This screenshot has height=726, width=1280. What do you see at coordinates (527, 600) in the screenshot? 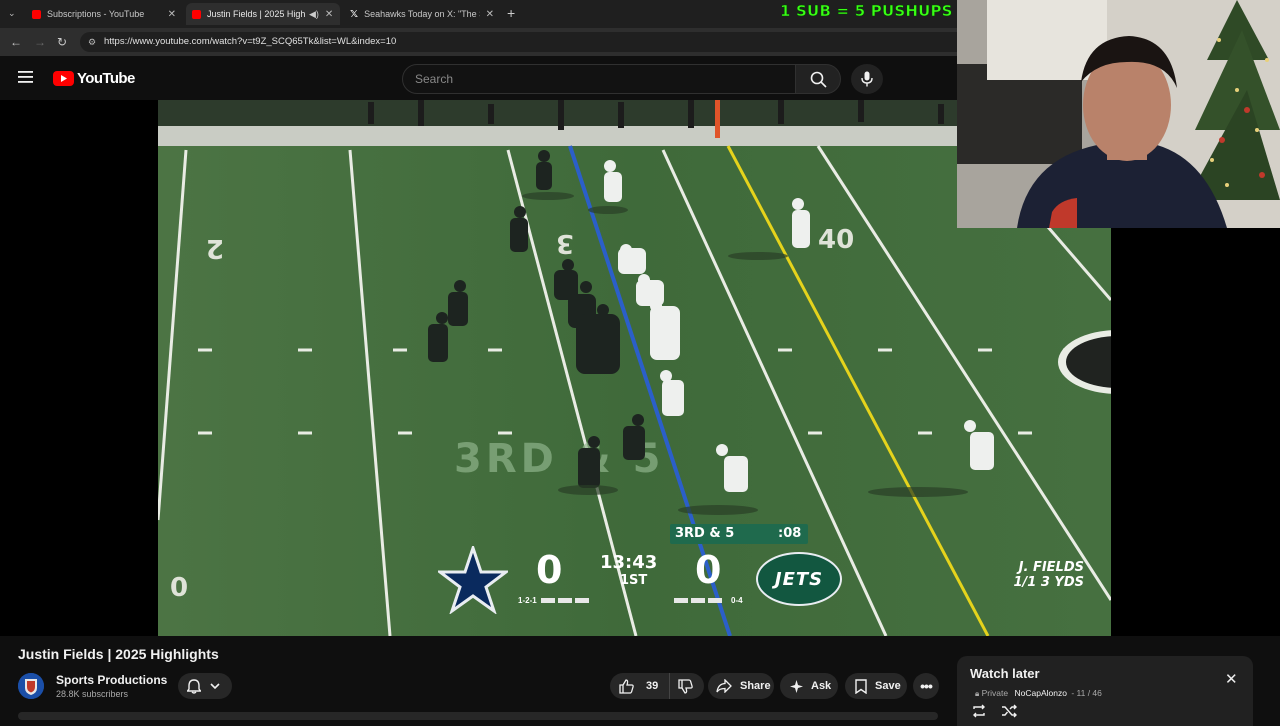
I see `away-record: 1-2-1` at bounding box center [527, 600].